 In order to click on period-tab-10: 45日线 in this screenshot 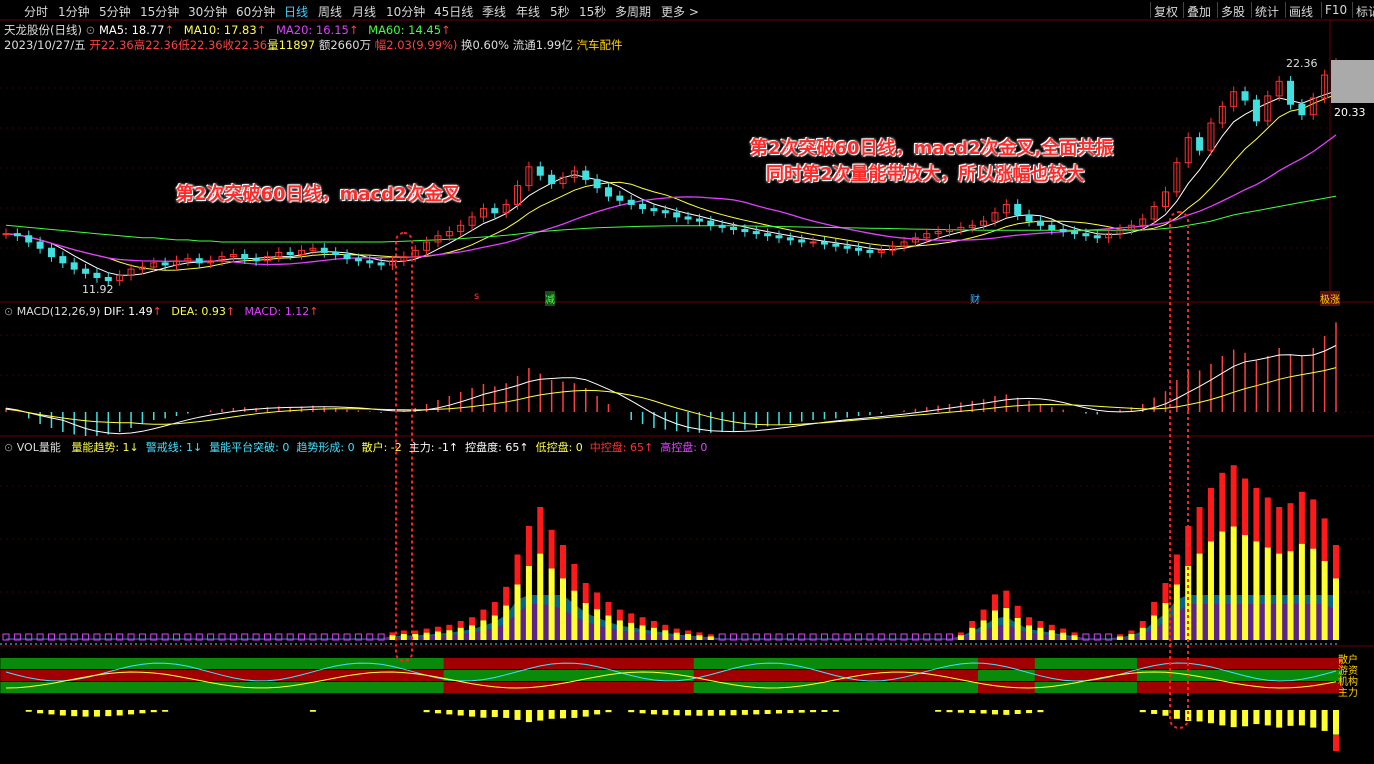, I will do `click(453, 11)`.